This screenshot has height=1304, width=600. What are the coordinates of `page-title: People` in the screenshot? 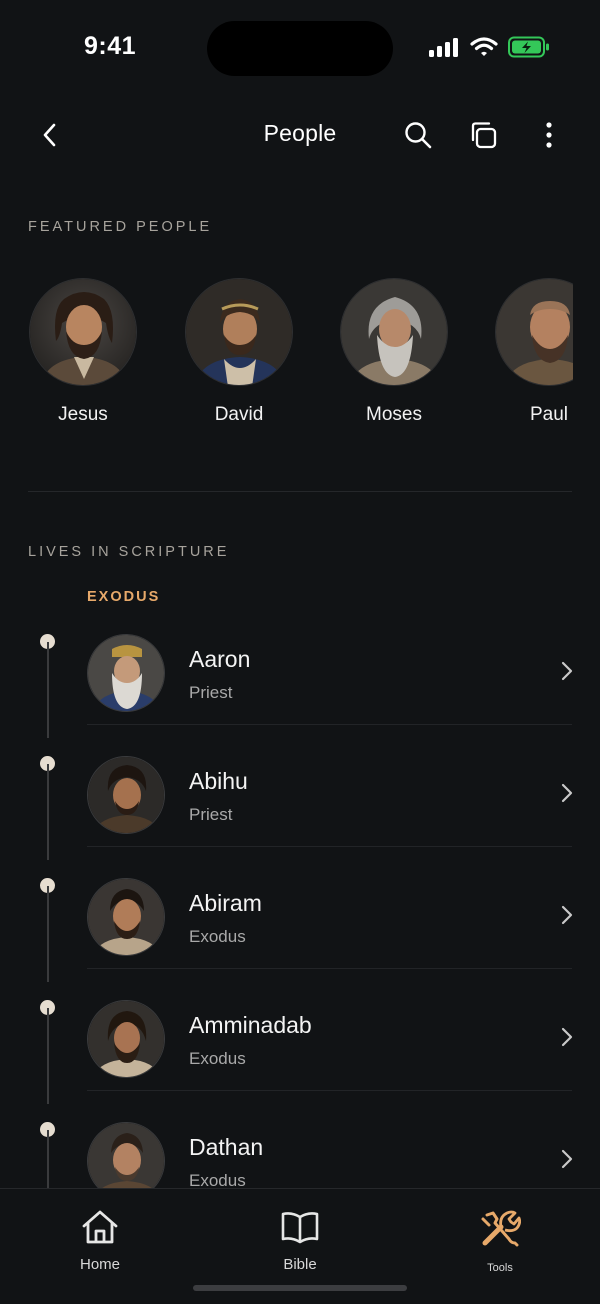 It's located at (300, 133).